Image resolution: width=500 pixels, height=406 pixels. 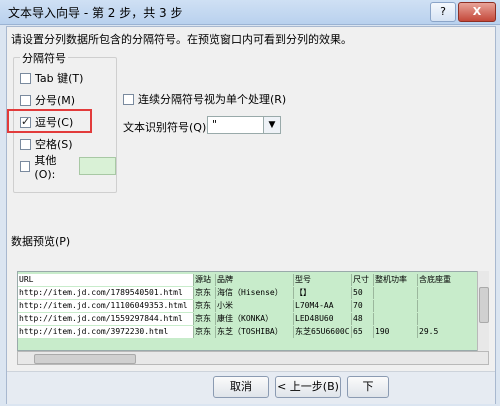 What do you see at coordinates (95, 13) in the screenshot?
I see `window-title: 文本导入向导 - 第 2 步，共 3 步` at bounding box center [95, 13].